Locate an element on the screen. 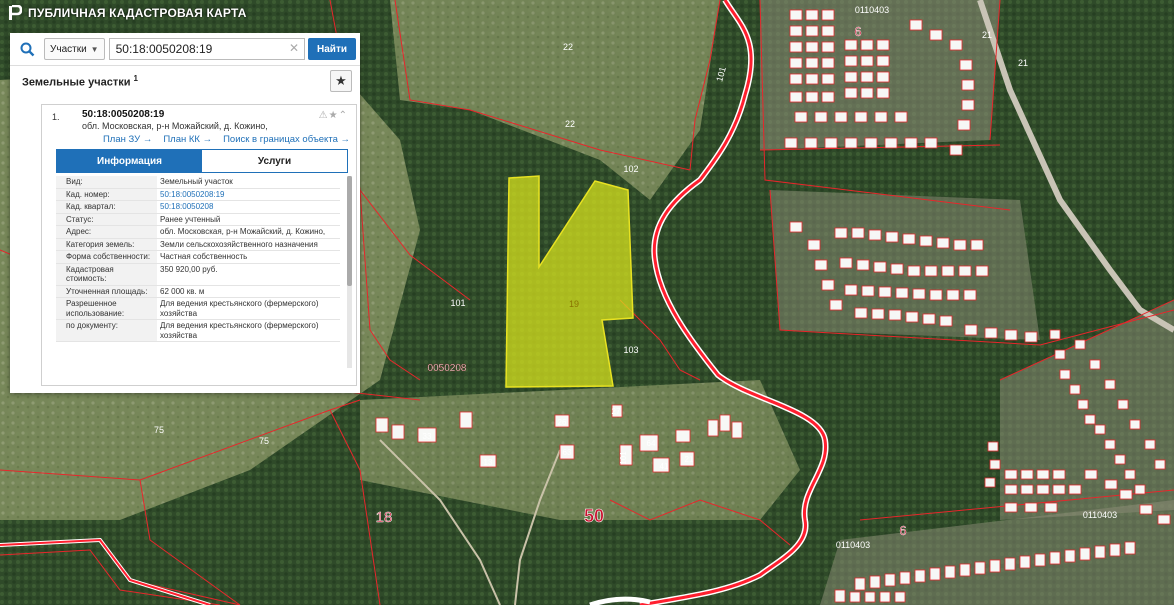  collapse-icon: ⌃ is located at coordinates (343, 115).